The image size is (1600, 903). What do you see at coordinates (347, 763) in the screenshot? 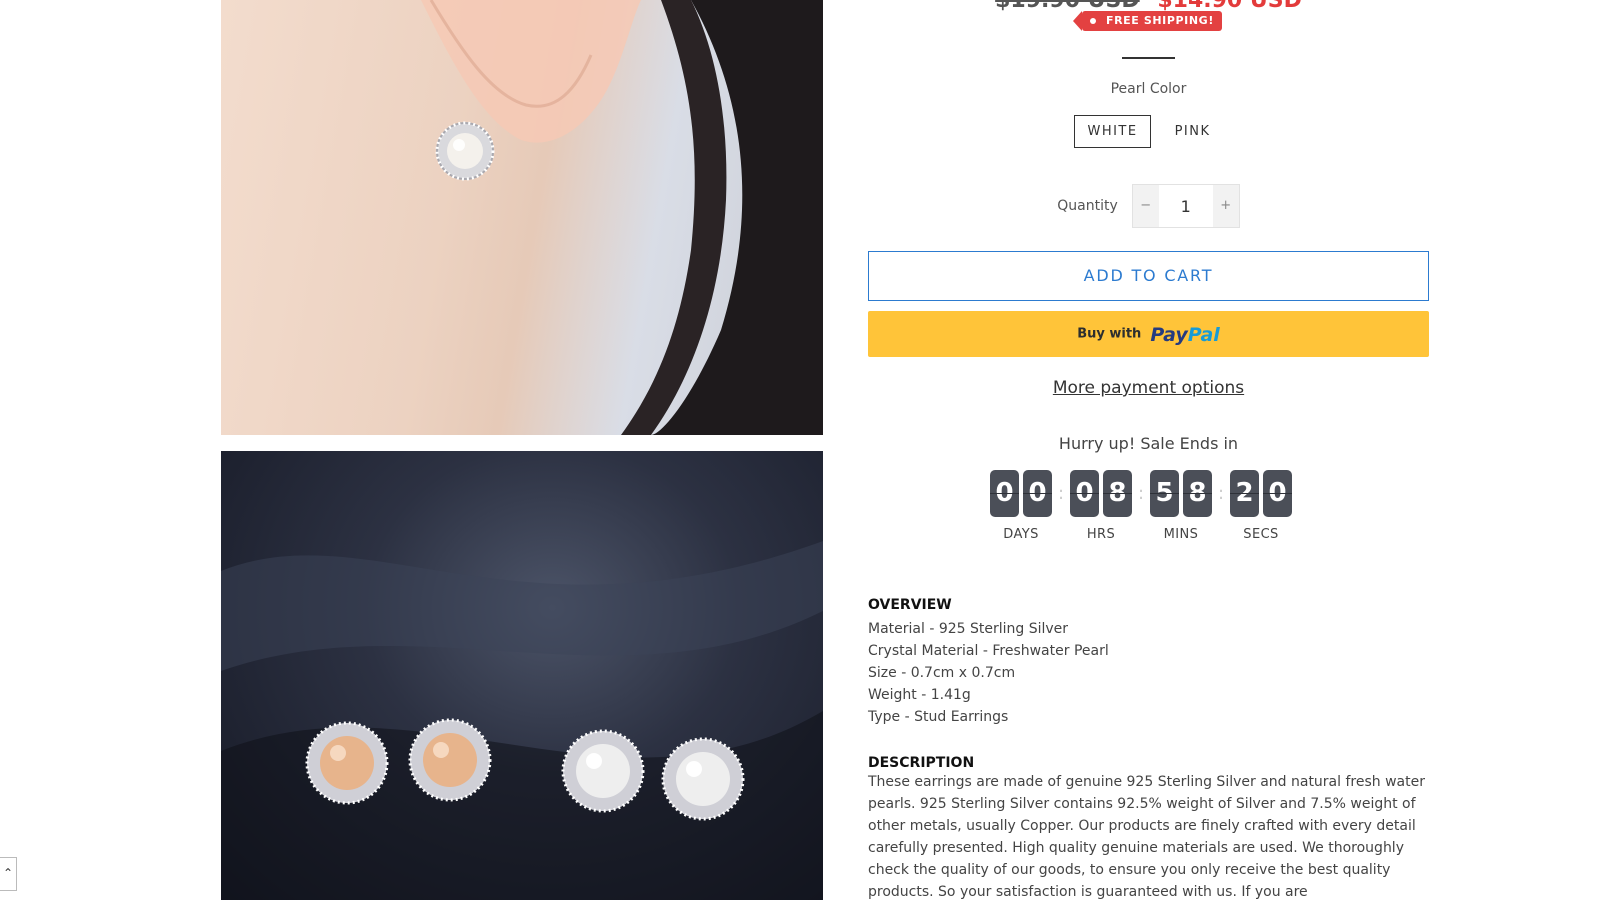
I see `pink-pearl-left` at bounding box center [347, 763].